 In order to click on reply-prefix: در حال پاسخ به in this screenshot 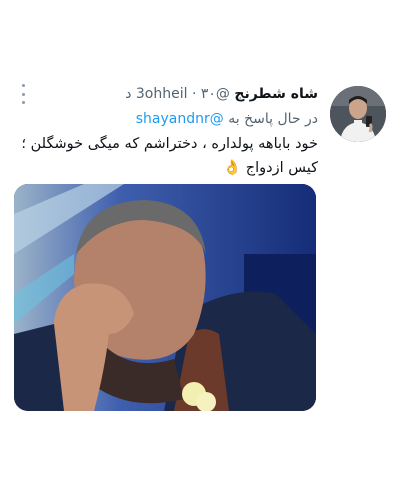, I will do `click(273, 119)`.